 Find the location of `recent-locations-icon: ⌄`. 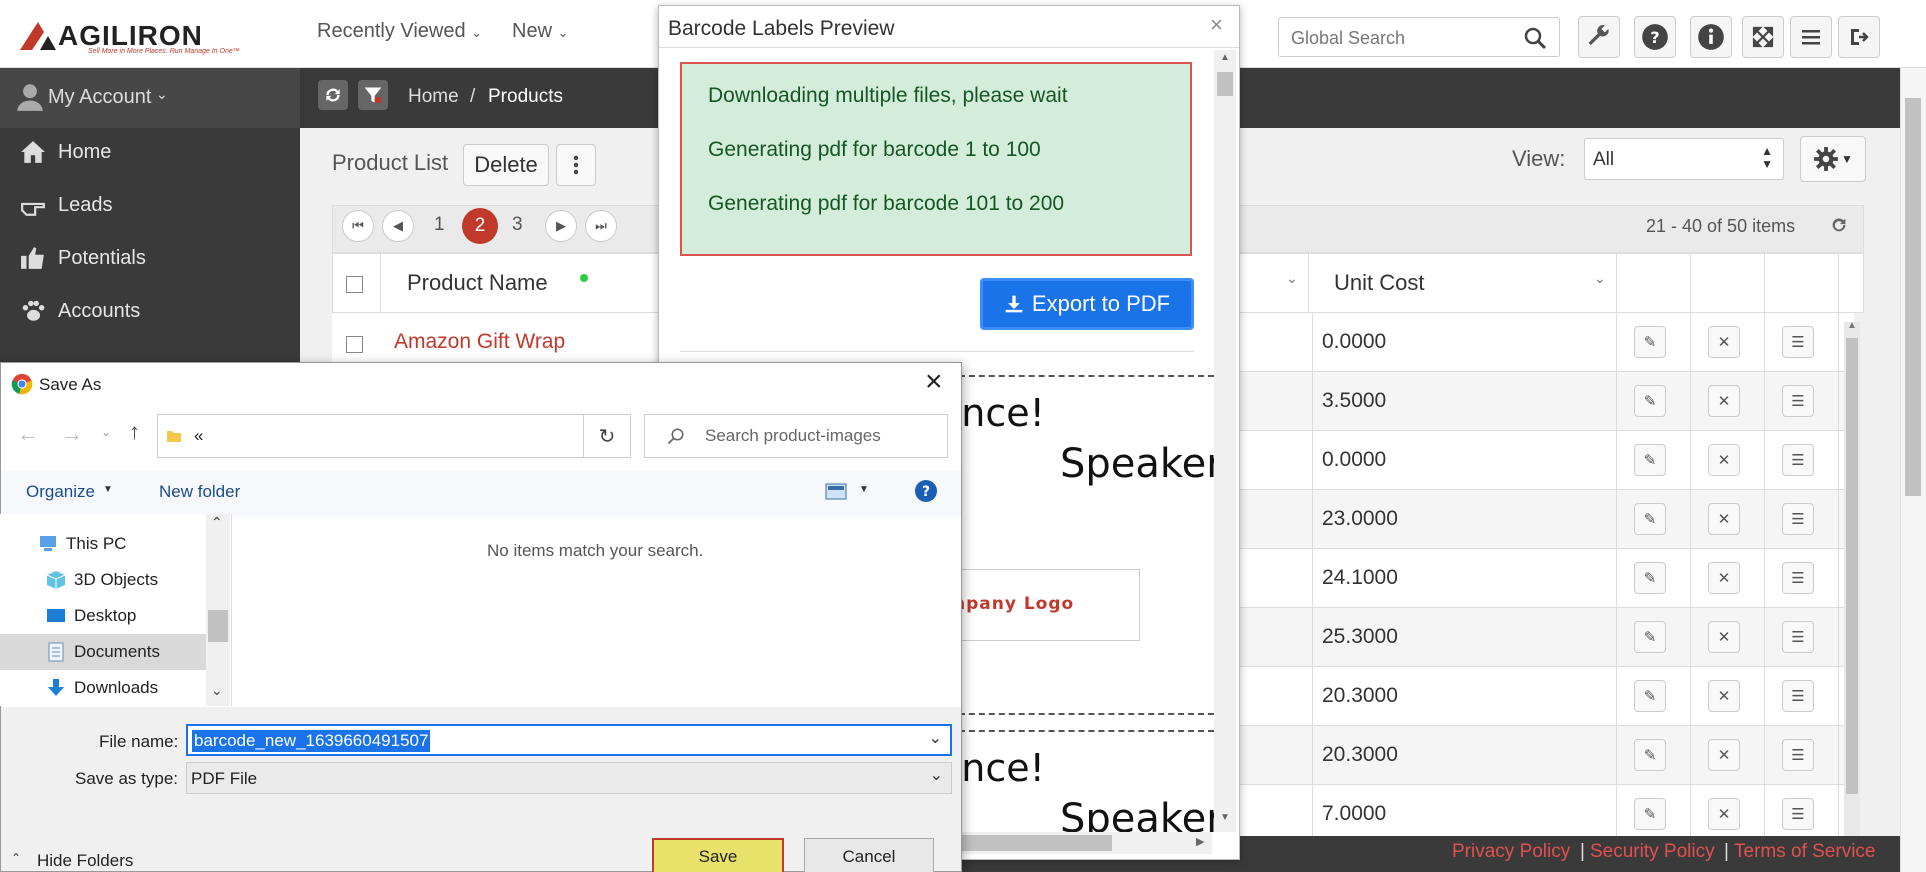

recent-locations-icon: ⌄ is located at coordinates (106, 432).